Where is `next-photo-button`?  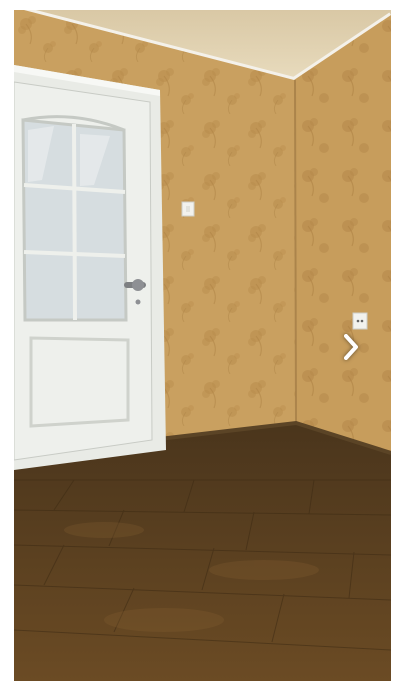 next-photo-button is located at coordinates (351, 347).